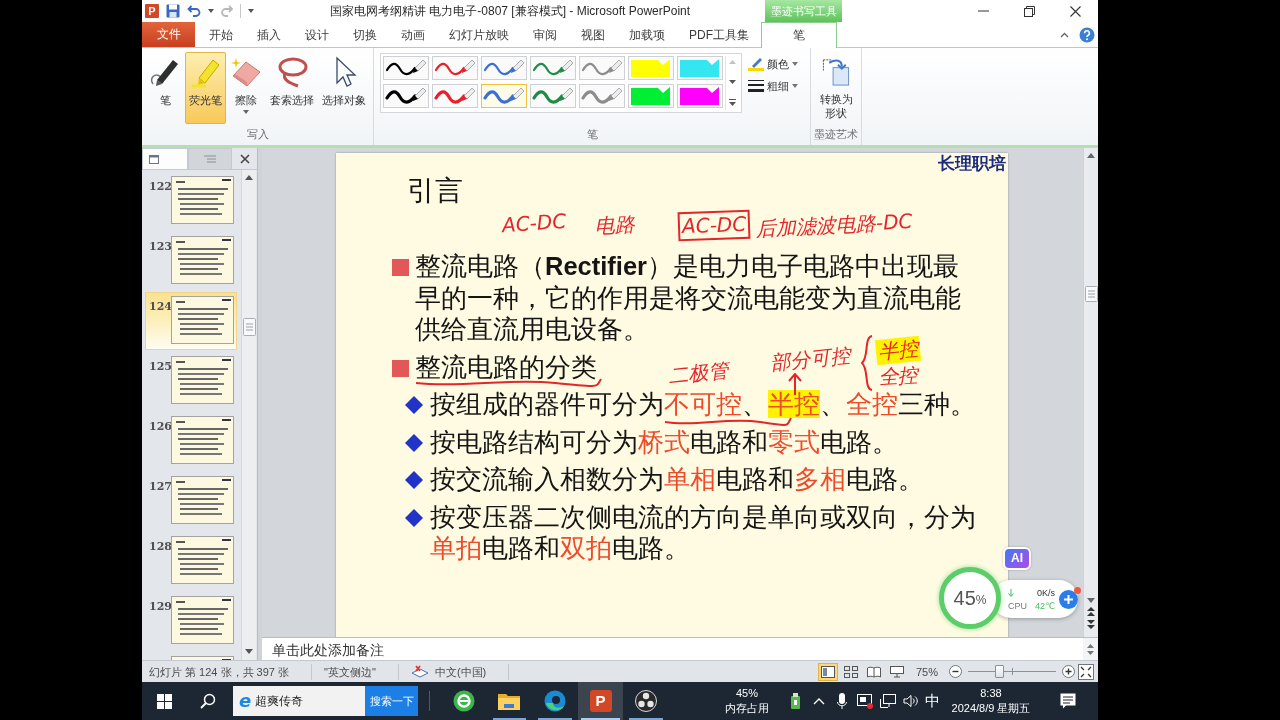 The height and width of the screenshot is (720, 1280). What do you see at coordinates (165, 88) in the screenshot?
I see `ribbon-tool-button: 笔` at bounding box center [165, 88].